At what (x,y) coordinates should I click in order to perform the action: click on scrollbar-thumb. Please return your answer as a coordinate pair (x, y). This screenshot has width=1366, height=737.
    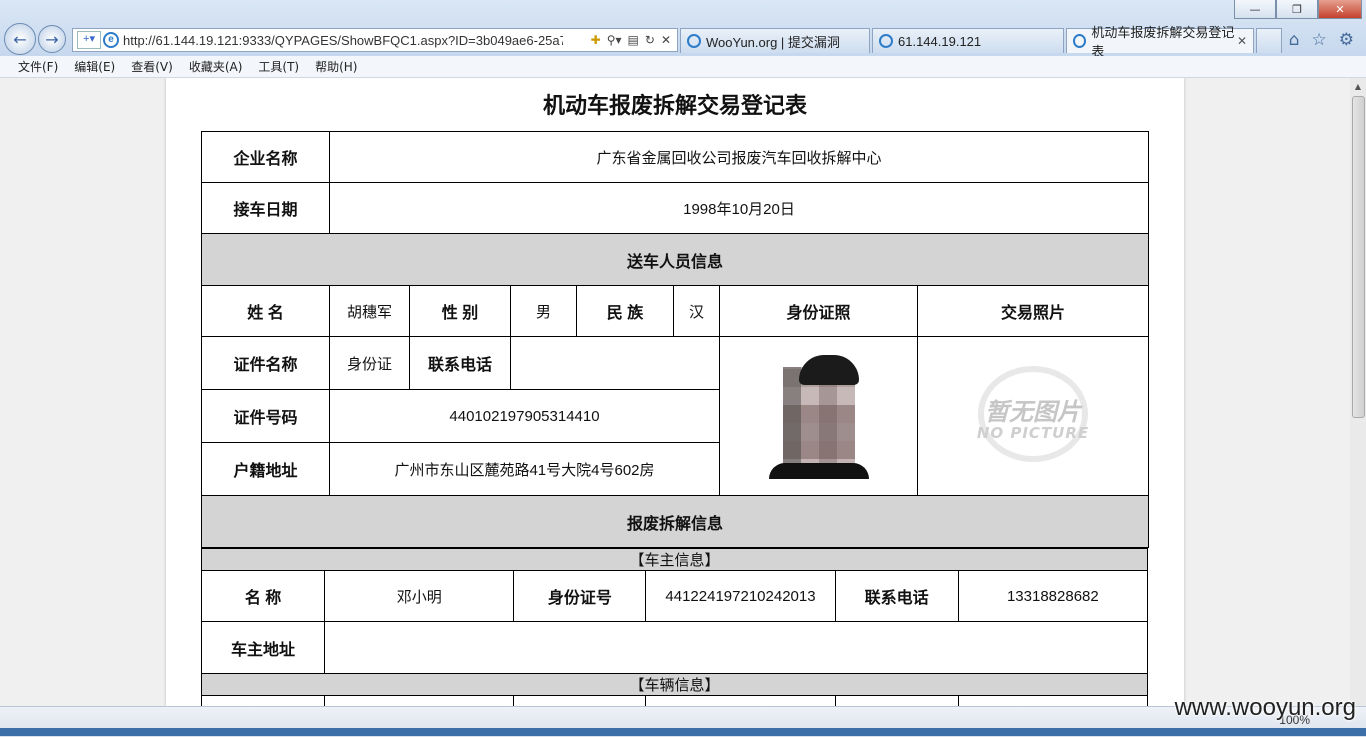
    Looking at the image, I should click on (1358, 257).